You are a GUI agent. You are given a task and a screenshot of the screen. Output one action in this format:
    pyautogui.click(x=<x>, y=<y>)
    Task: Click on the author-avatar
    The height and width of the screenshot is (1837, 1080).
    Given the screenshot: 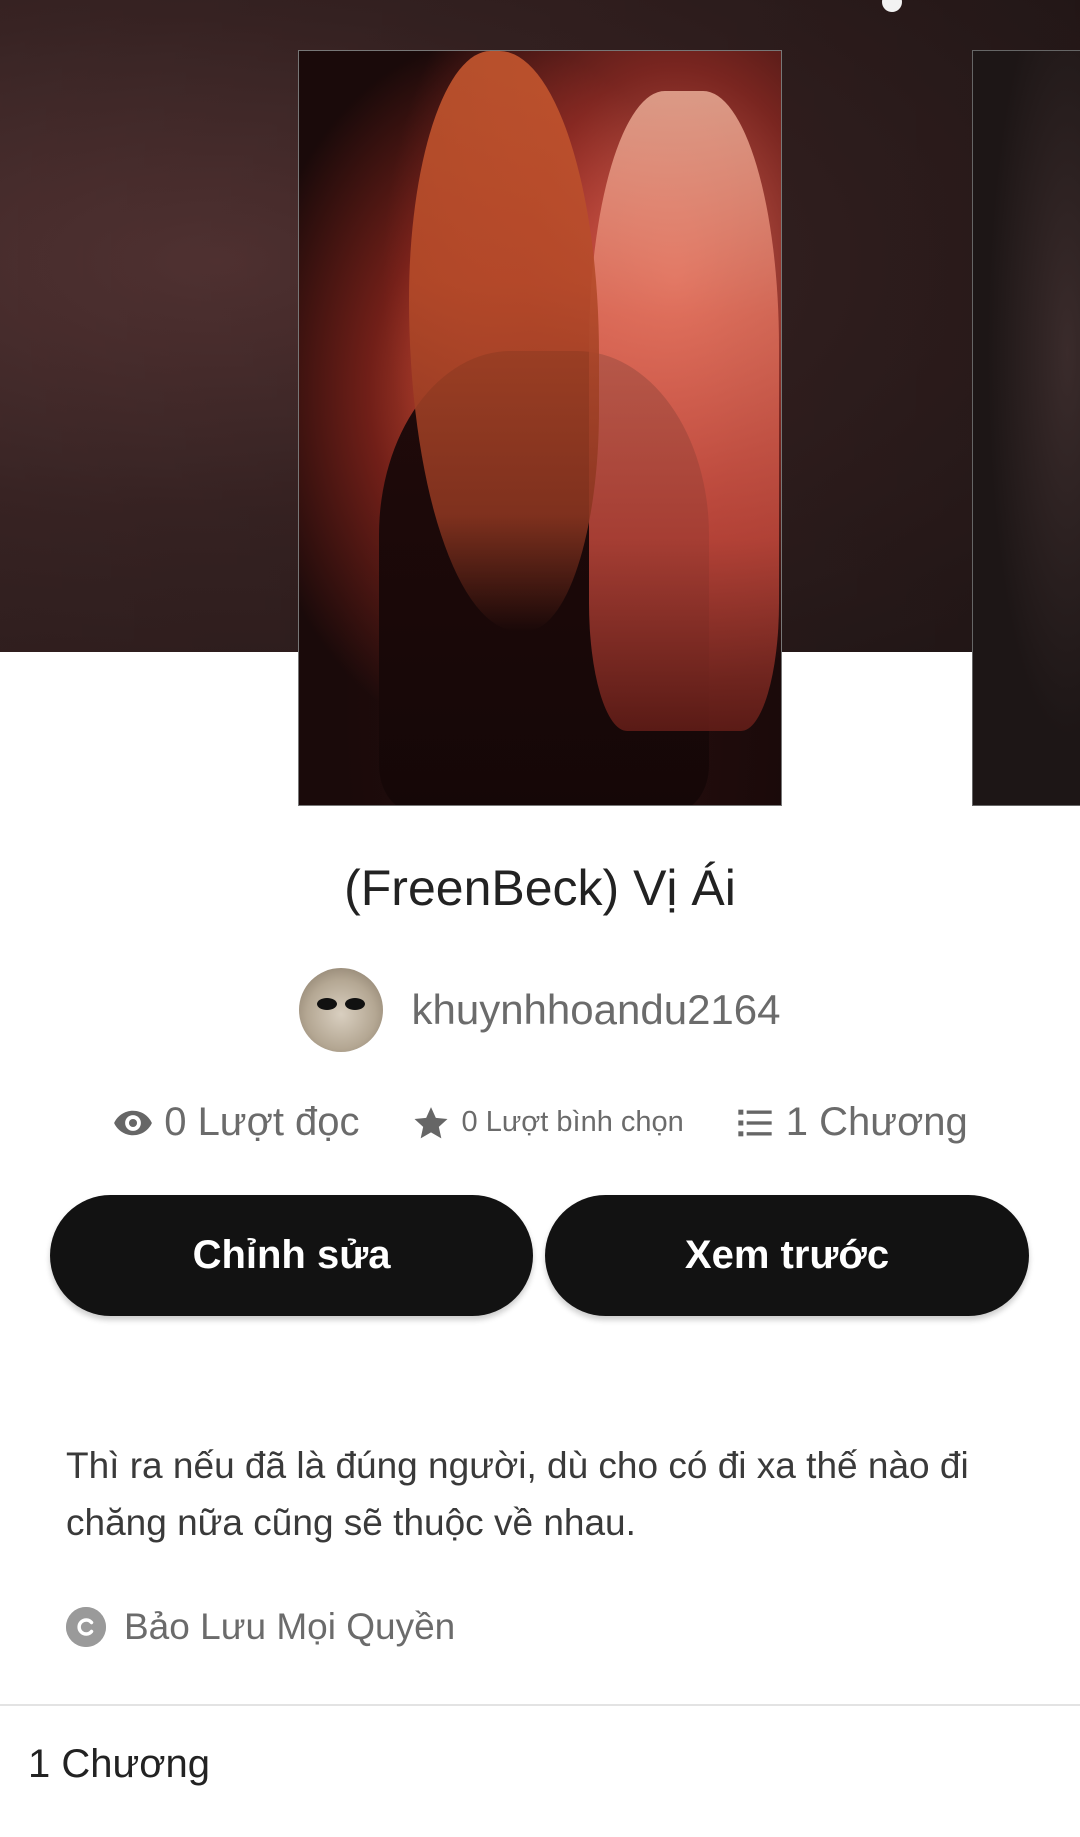 What is the action you would take?
    pyautogui.click(x=341, y=1010)
    